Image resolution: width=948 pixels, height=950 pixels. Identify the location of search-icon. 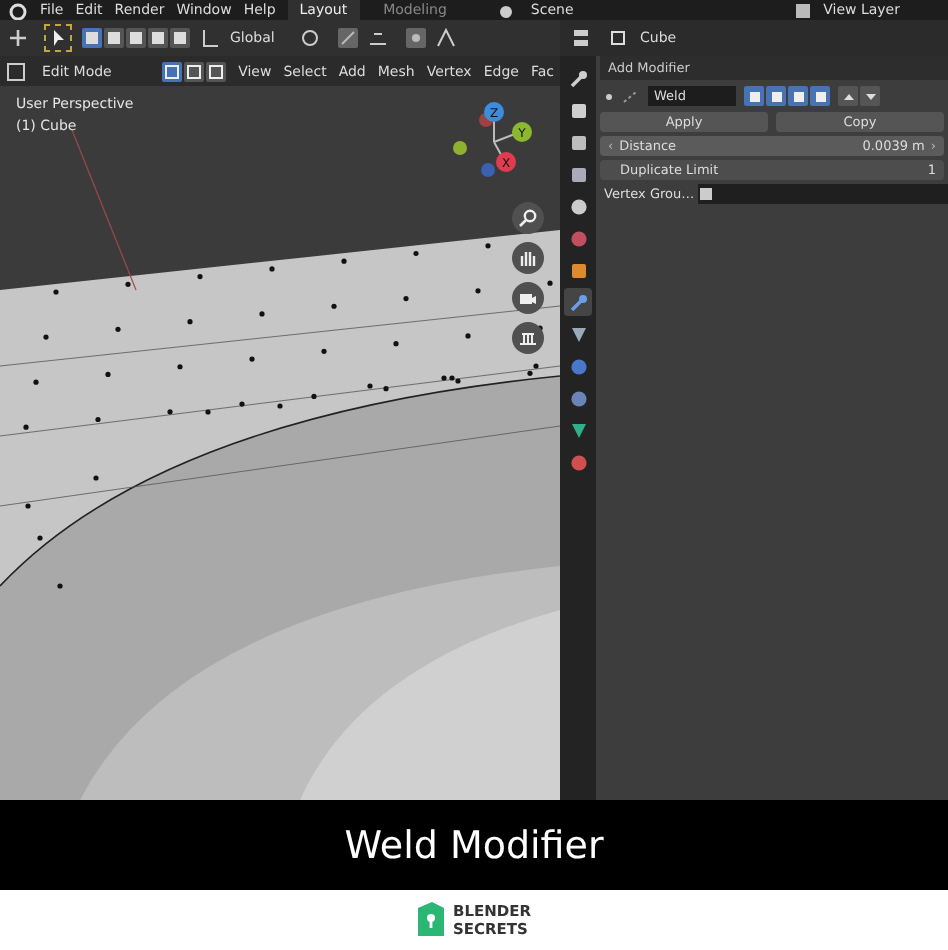
(528, 218).